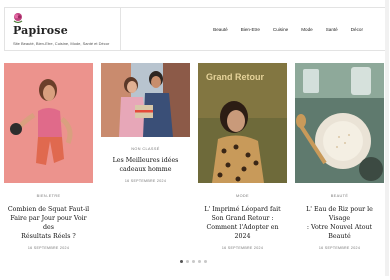 The width and height of the screenshot is (390, 280). Describe the element at coordinates (339, 196) in the screenshot. I see `post-category: BEAUTÉ` at that location.